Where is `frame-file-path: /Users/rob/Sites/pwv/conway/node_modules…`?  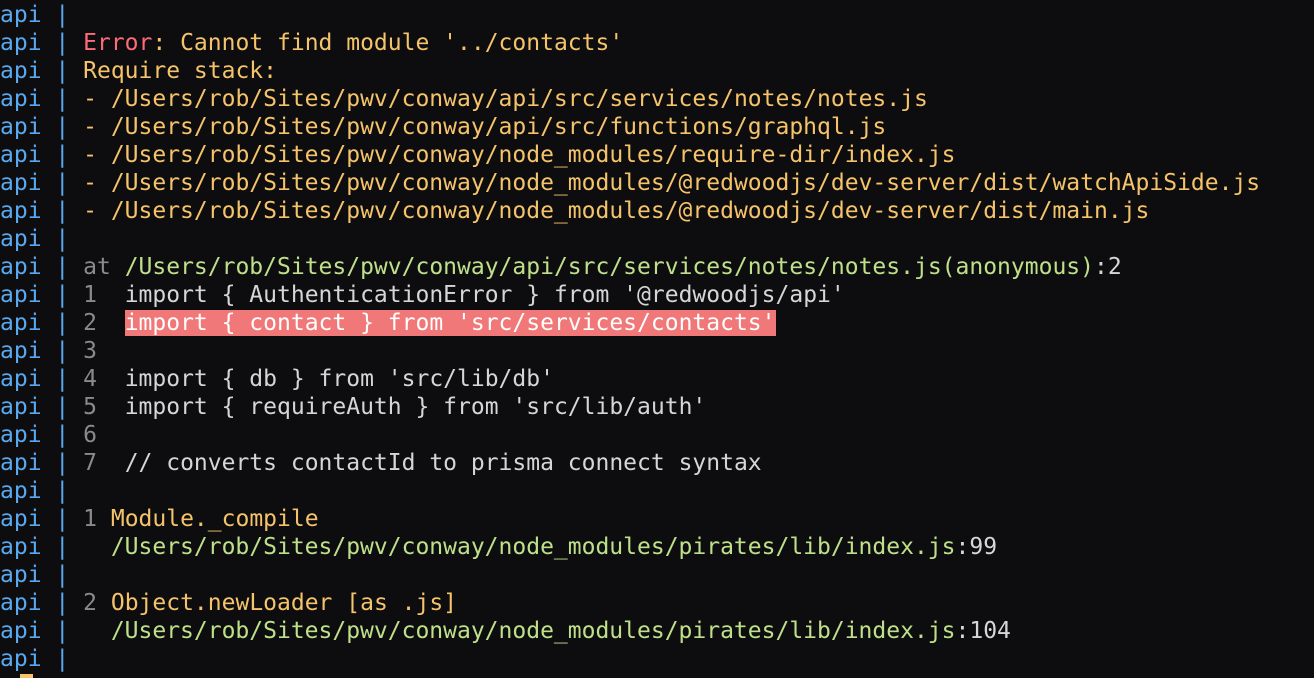
frame-file-path: /Users/rob/Sites/pwv/conway/node_modules… is located at coordinates (533, 631).